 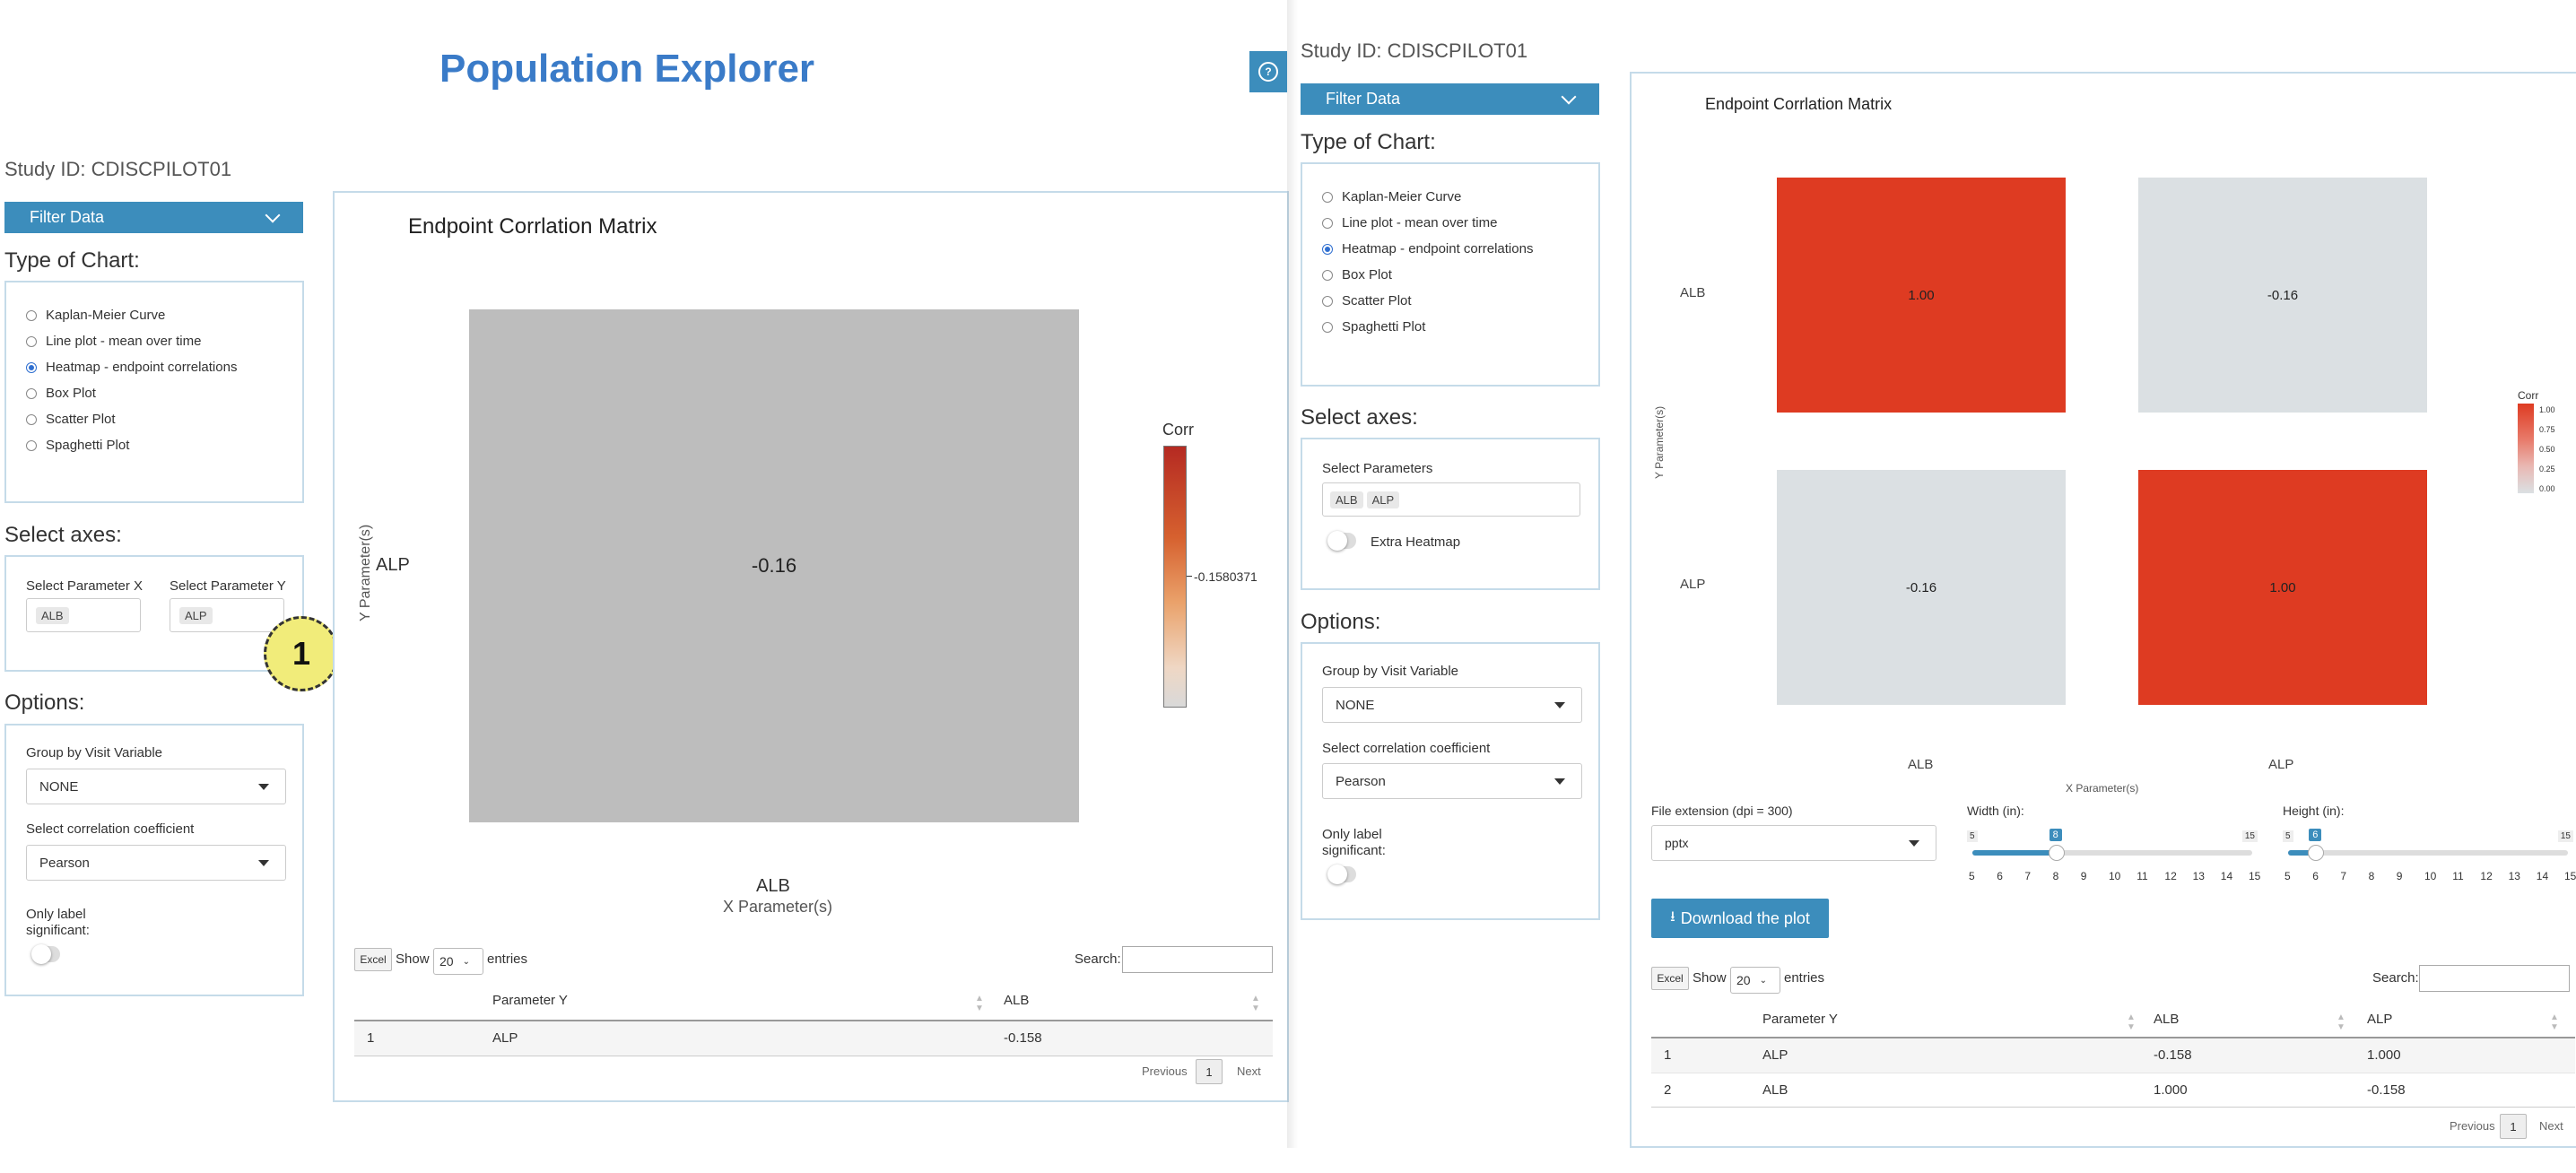 What do you see at coordinates (142, 368) in the screenshot?
I see `radio-label: Heatmap - endpoint correlations` at bounding box center [142, 368].